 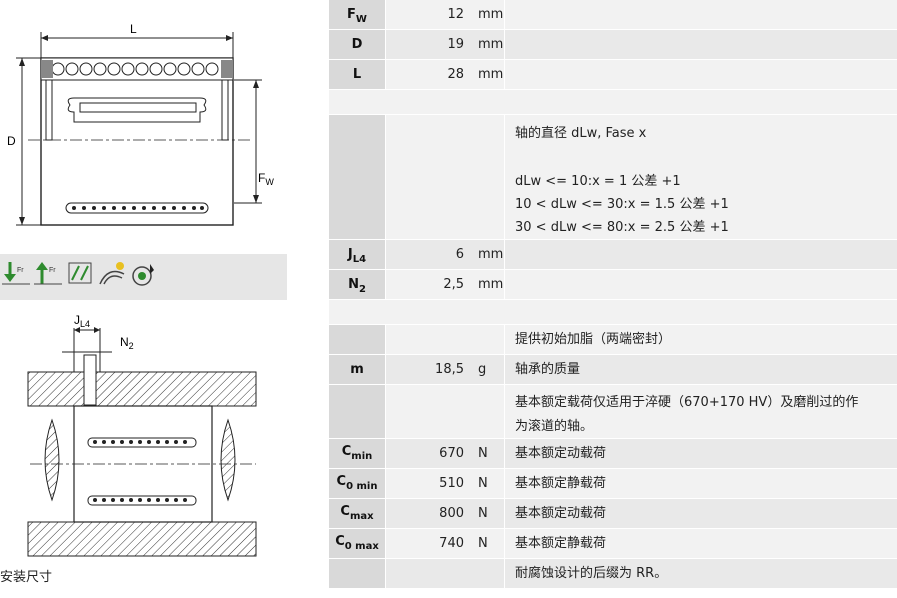 I want to click on value-cell: 2,5 mm, so click(x=445, y=284).